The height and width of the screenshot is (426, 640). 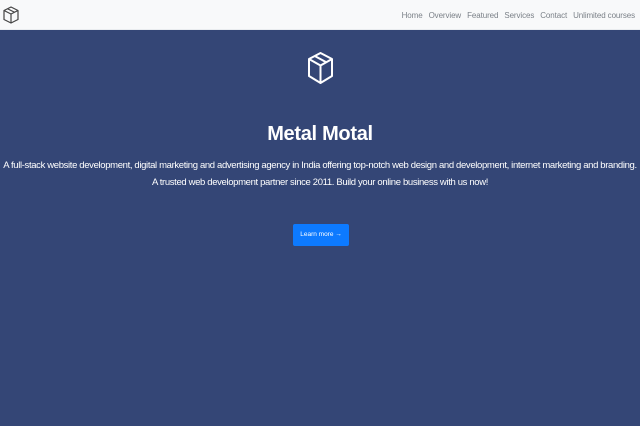 I want to click on nav-link-overview: Overview, so click(x=445, y=15).